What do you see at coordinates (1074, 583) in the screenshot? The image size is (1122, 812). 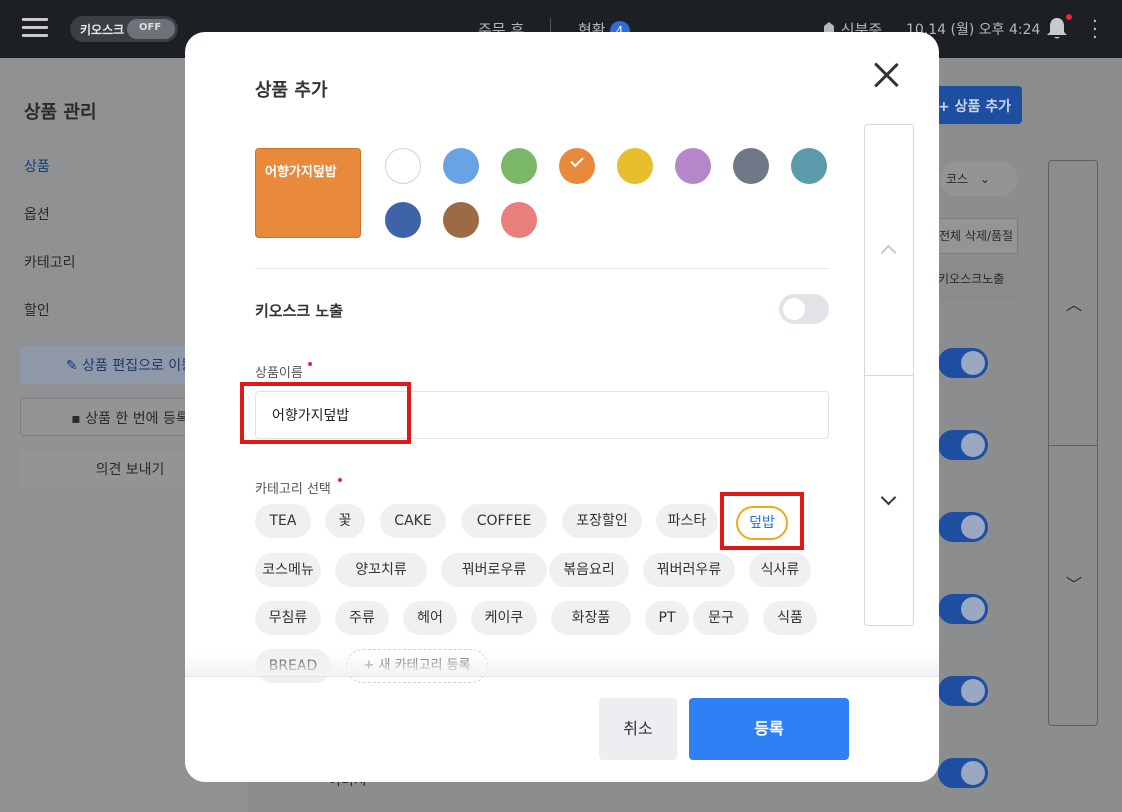 I see `chevron-down-icon: ﹀` at bounding box center [1074, 583].